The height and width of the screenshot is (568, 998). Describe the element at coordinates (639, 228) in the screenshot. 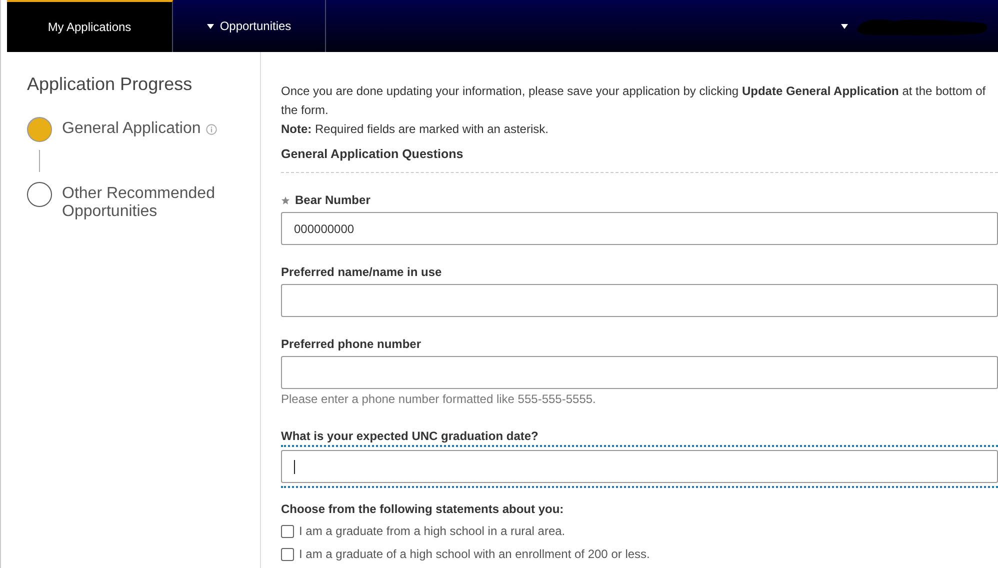

I see `input-field: 000000000` at that location.